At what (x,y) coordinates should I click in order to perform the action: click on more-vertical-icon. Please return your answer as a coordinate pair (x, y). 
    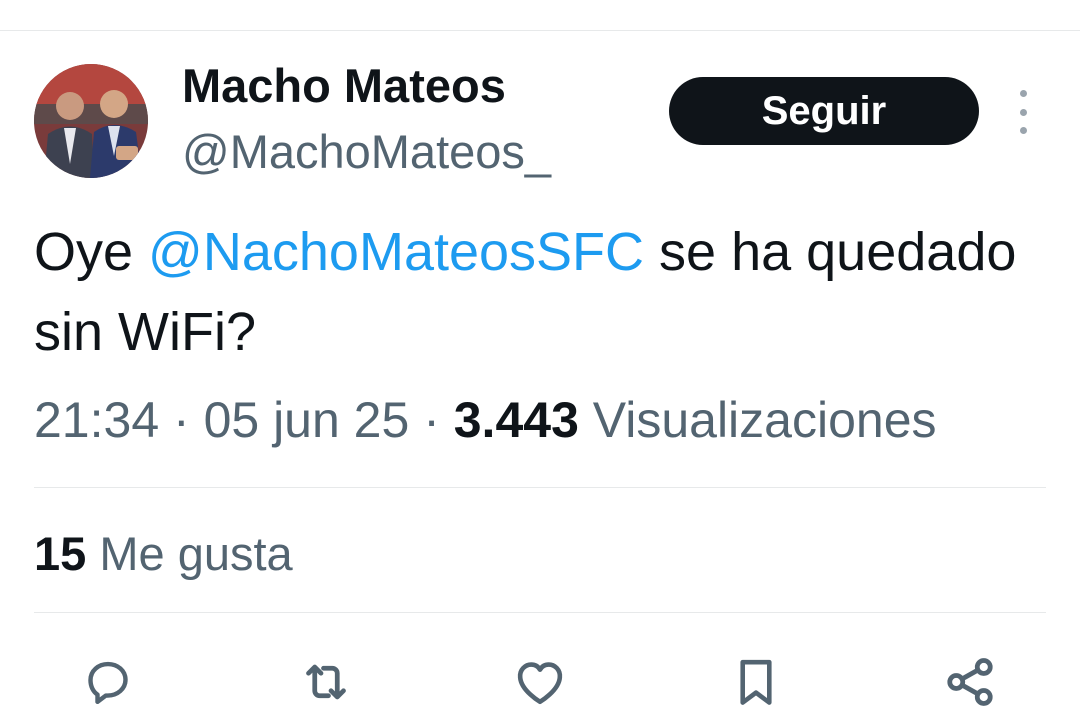
    Looking at the image, I should click on (1023, 93).